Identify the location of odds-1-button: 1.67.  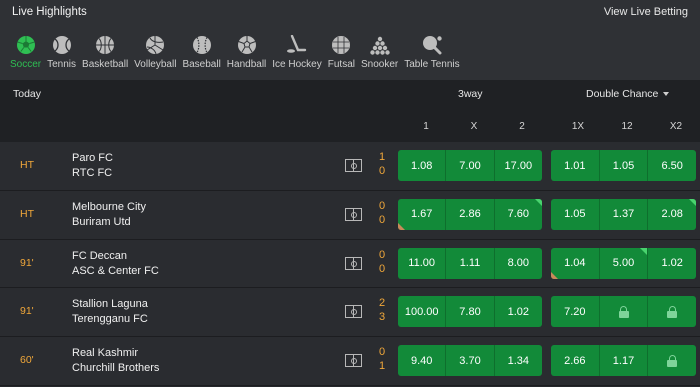
(422, 214).